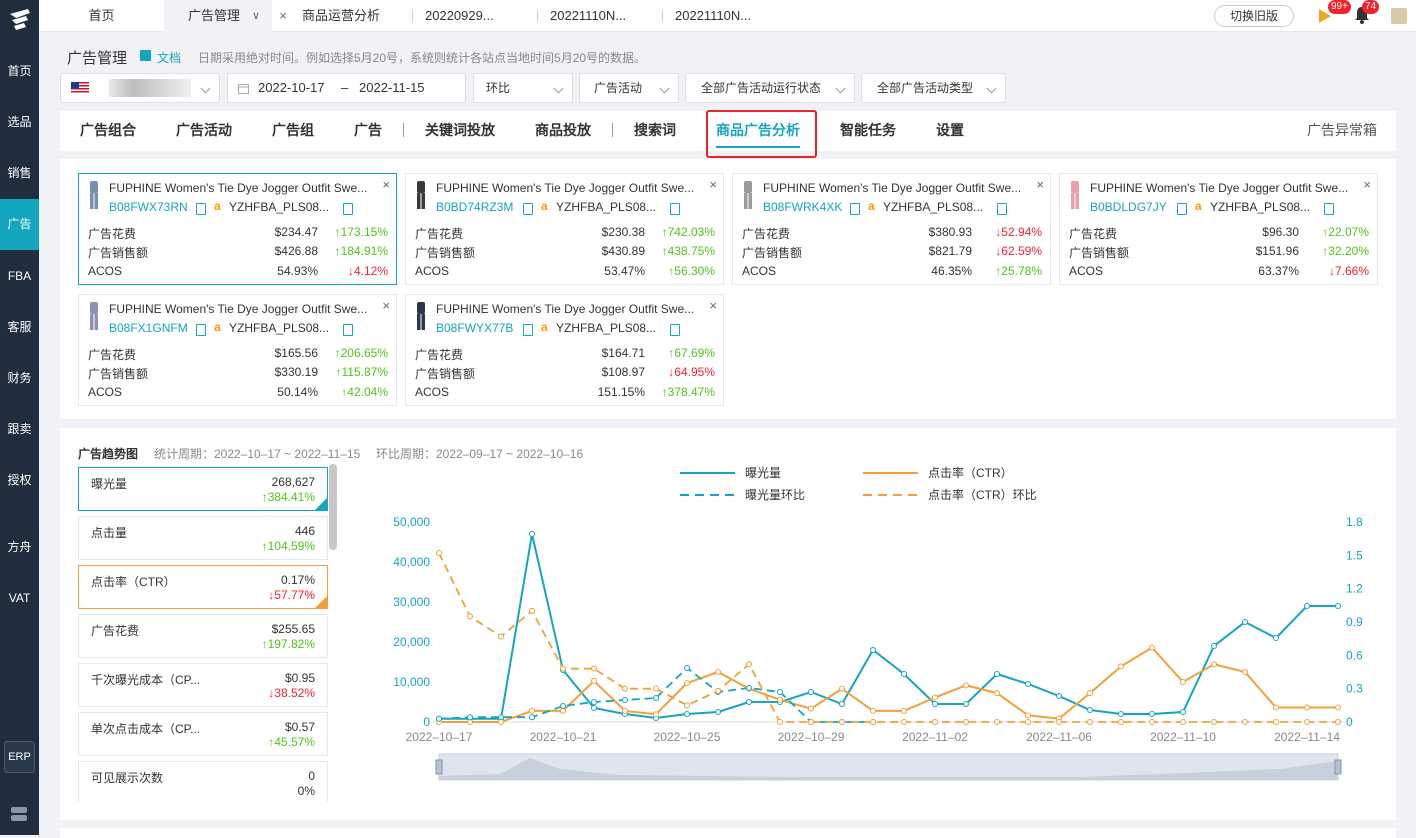 The image size is (1416, 838). What do you see at coordinates (19, 814) in the screenshot?
I see `database-icon` at bounding box center [19, 814].